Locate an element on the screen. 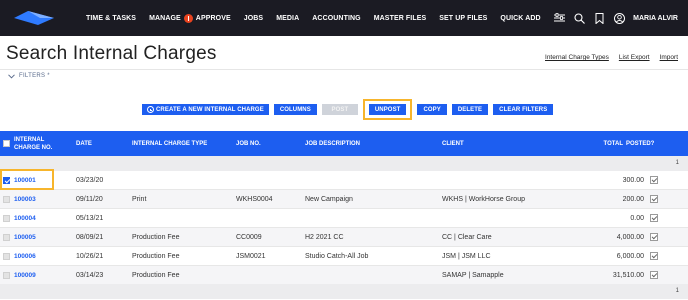 This screenshot has height=300, width=688. charge-no-link: 100005 is located at coordinates (25, 237).